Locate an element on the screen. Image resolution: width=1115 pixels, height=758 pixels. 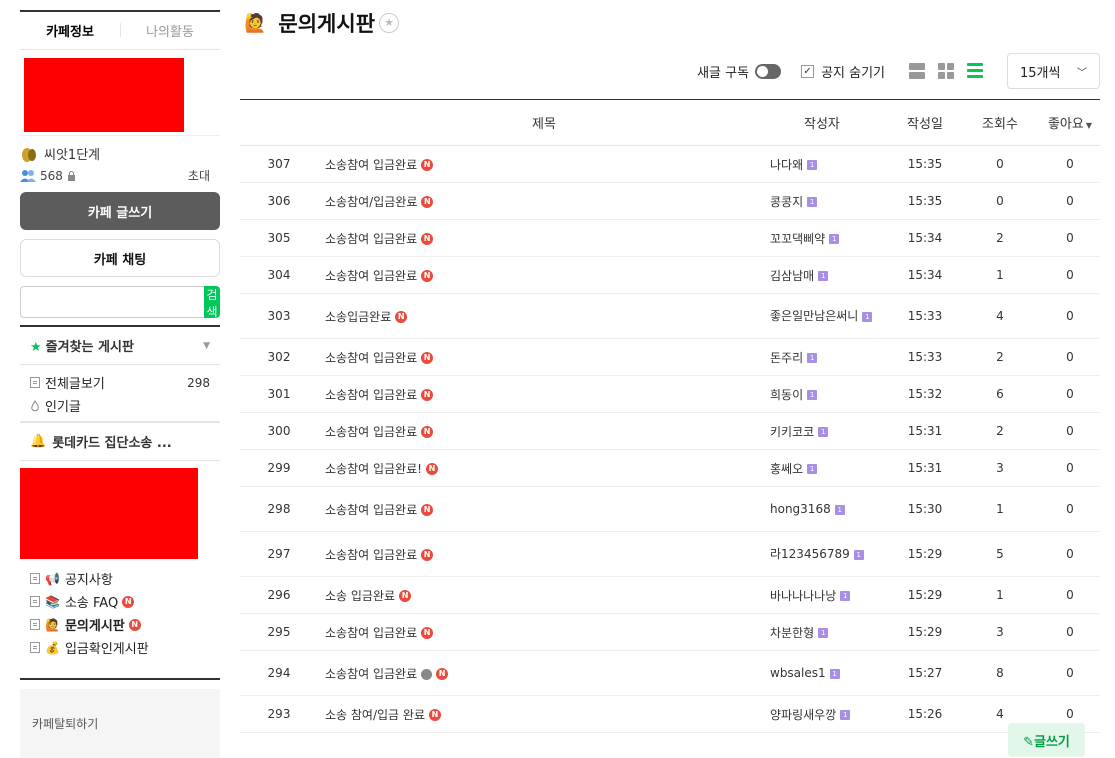
table-row: 304 소송참여 입금완료 N 김삼남매 1 15:34 1 0 is located at coordinates (670, 275).